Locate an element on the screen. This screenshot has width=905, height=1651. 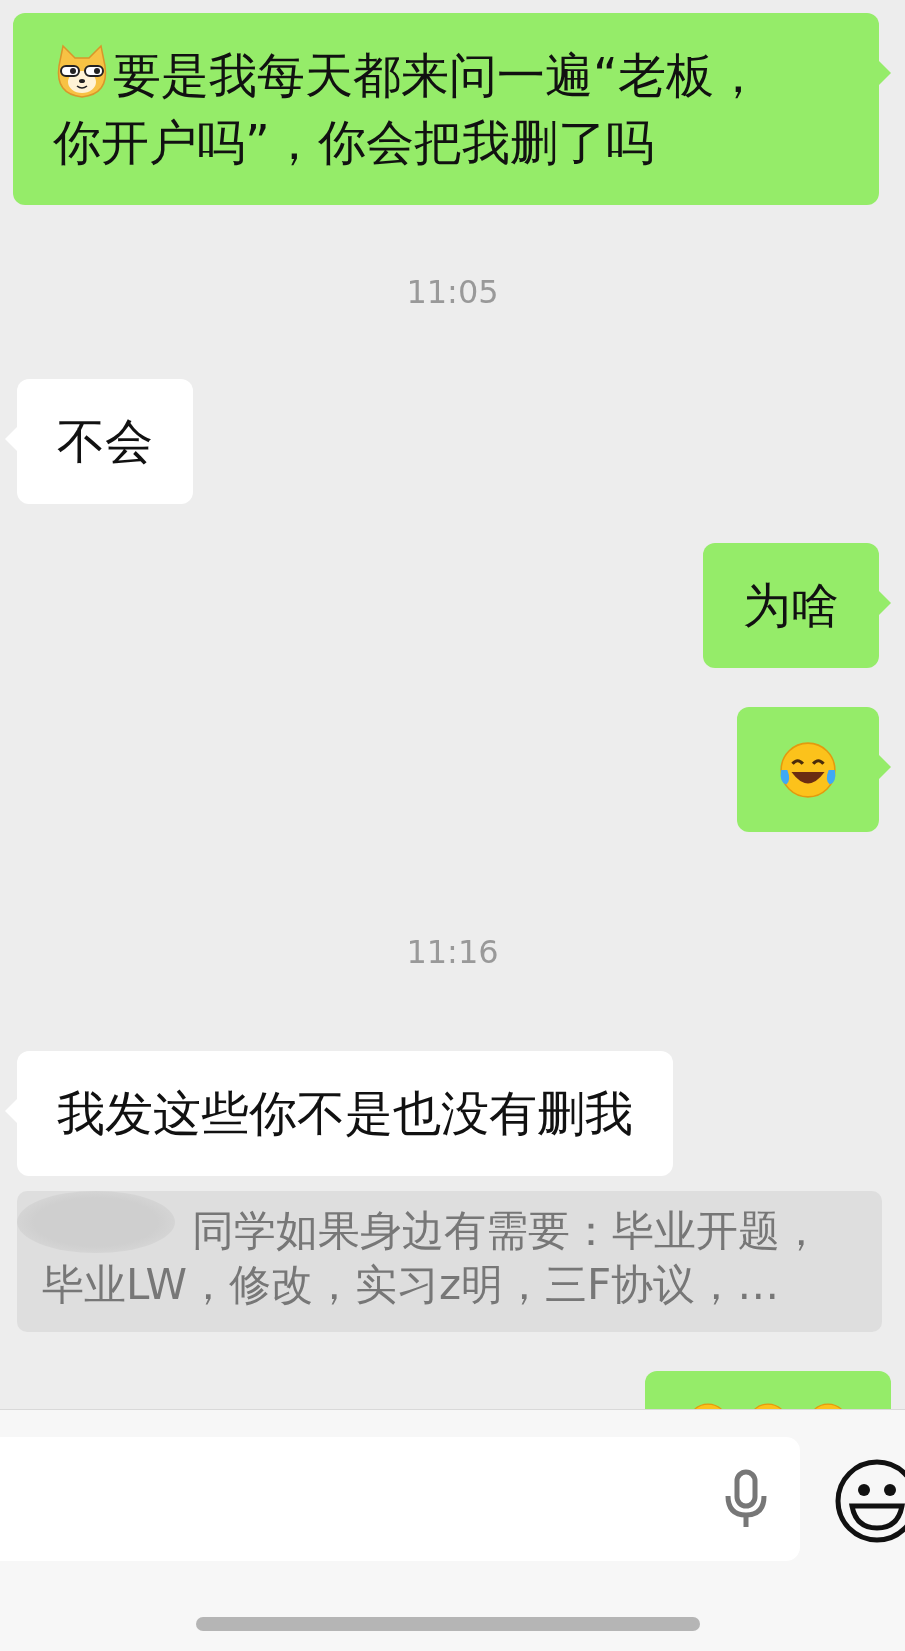
message-bubble: 不会 is located at coordinates (105, 441).